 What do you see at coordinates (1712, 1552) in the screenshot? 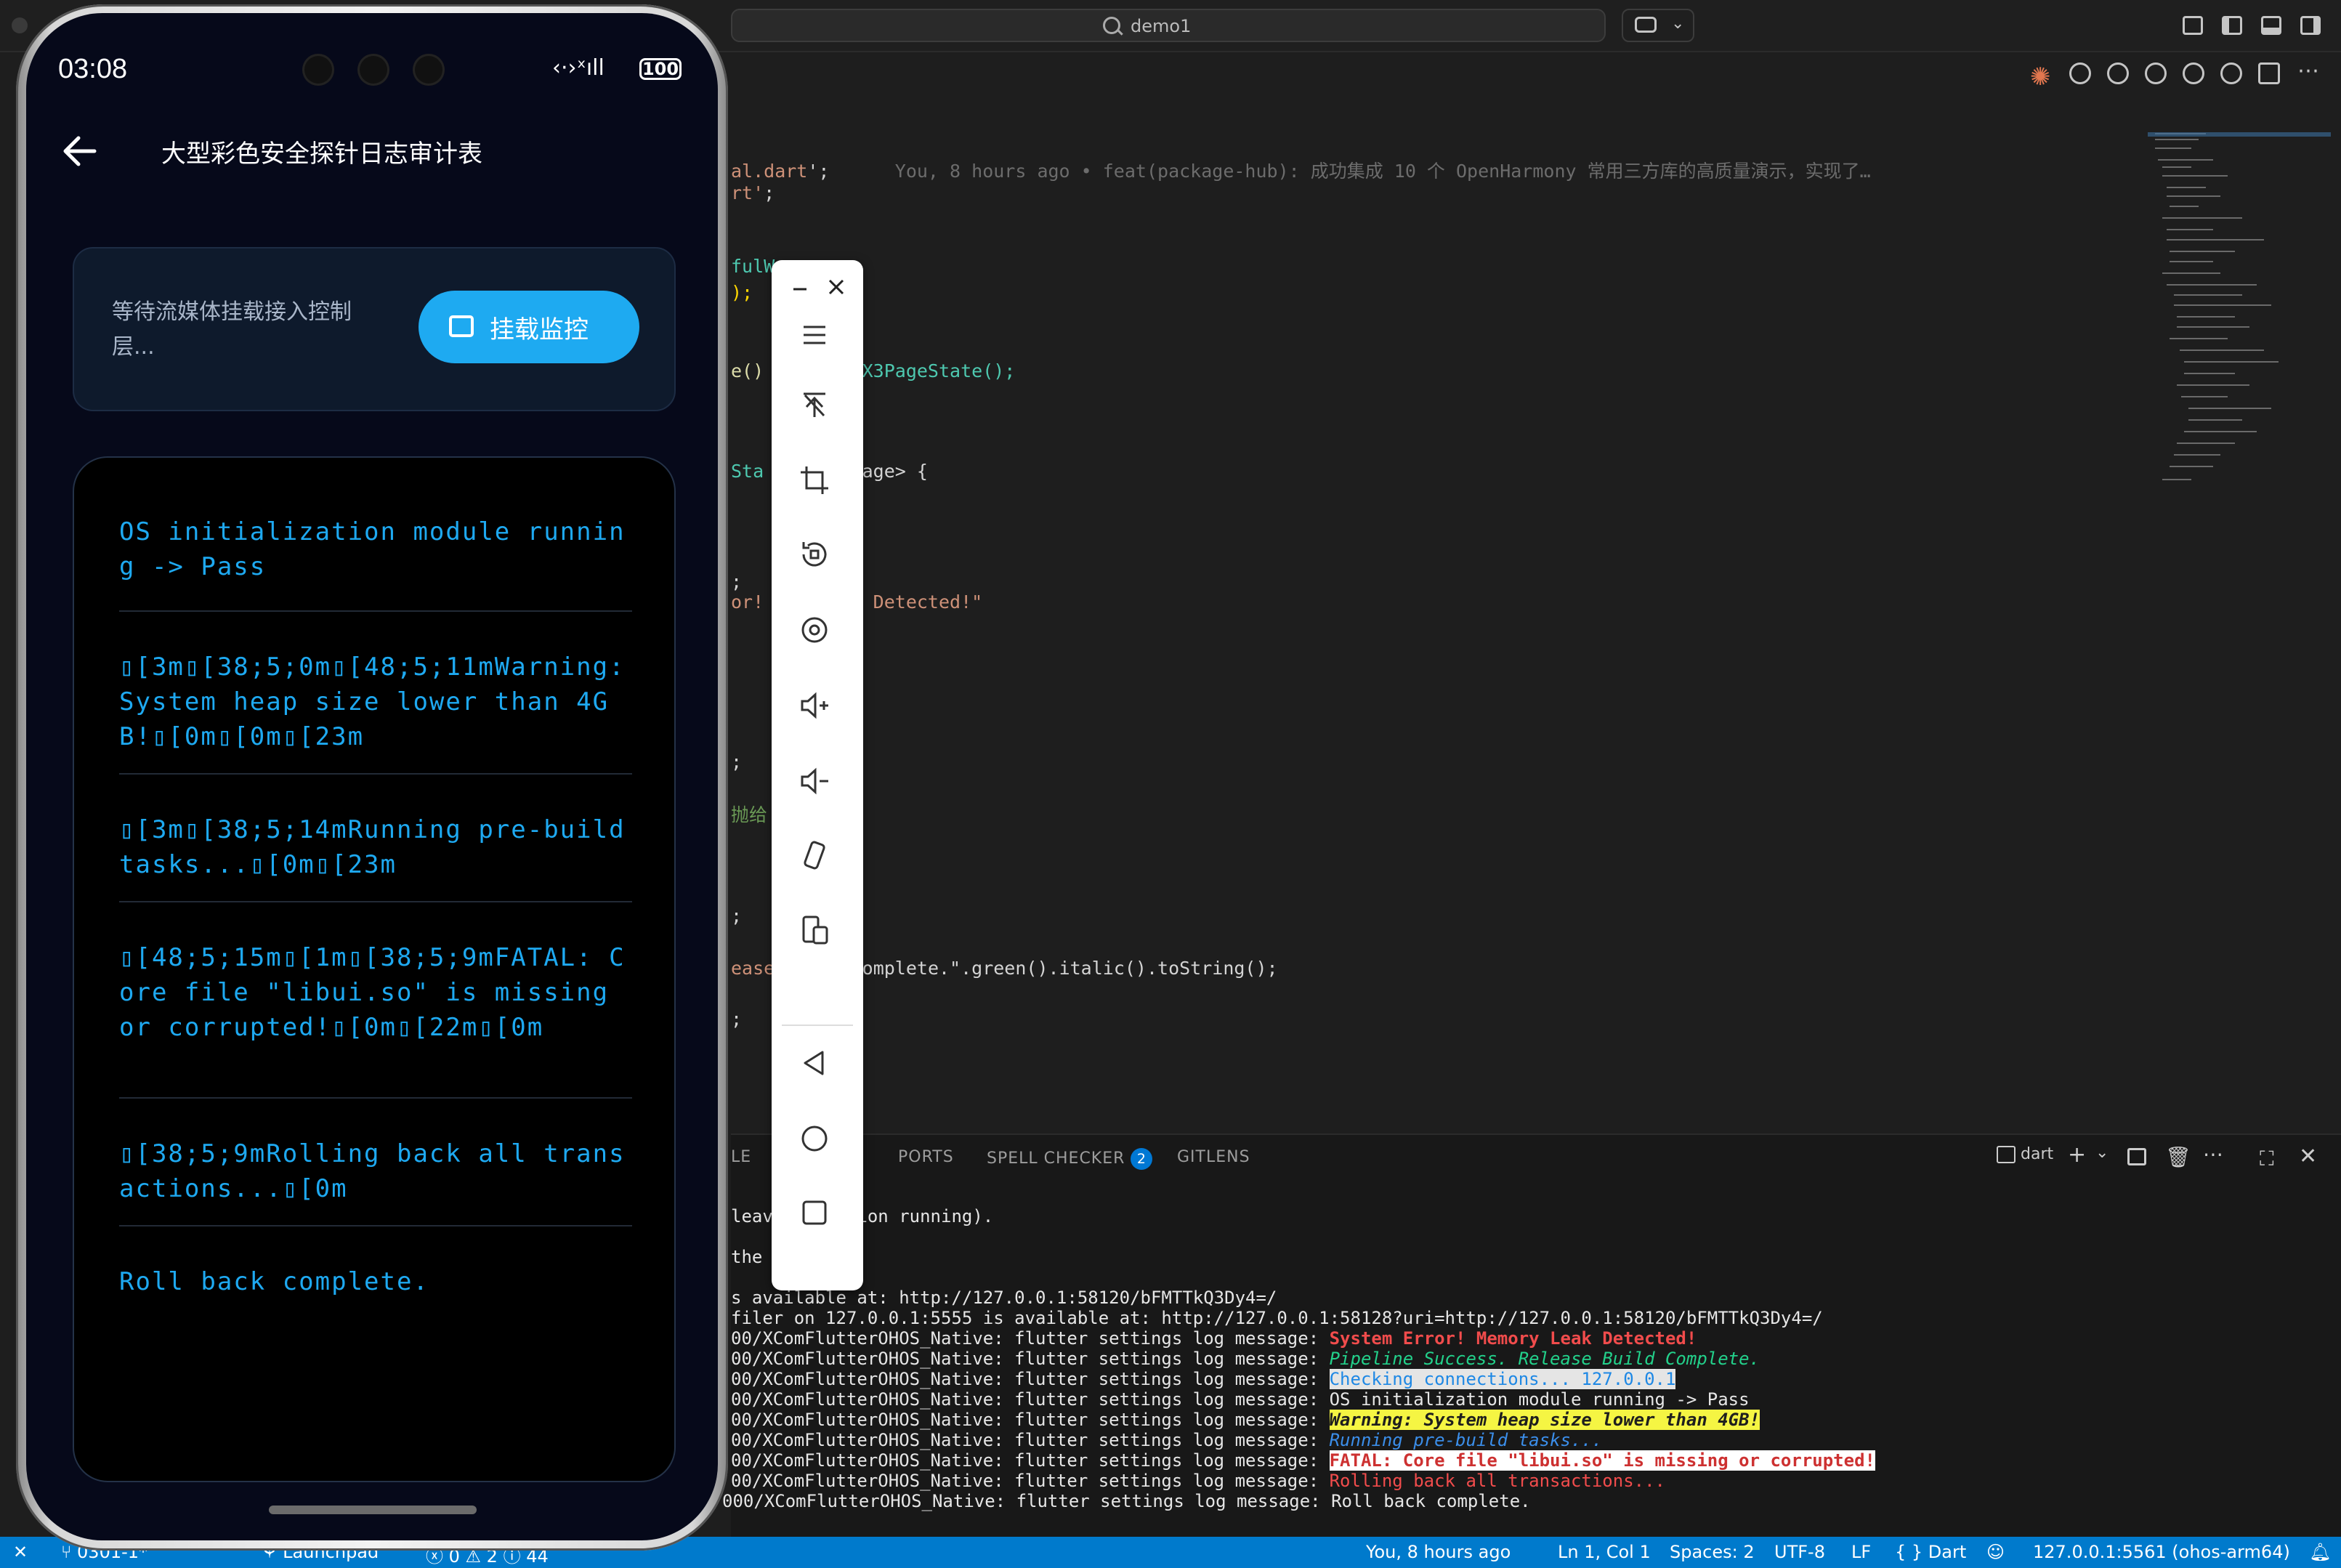
I see `indentation: Spaces: 2` at bounding box center [1712, 1552].